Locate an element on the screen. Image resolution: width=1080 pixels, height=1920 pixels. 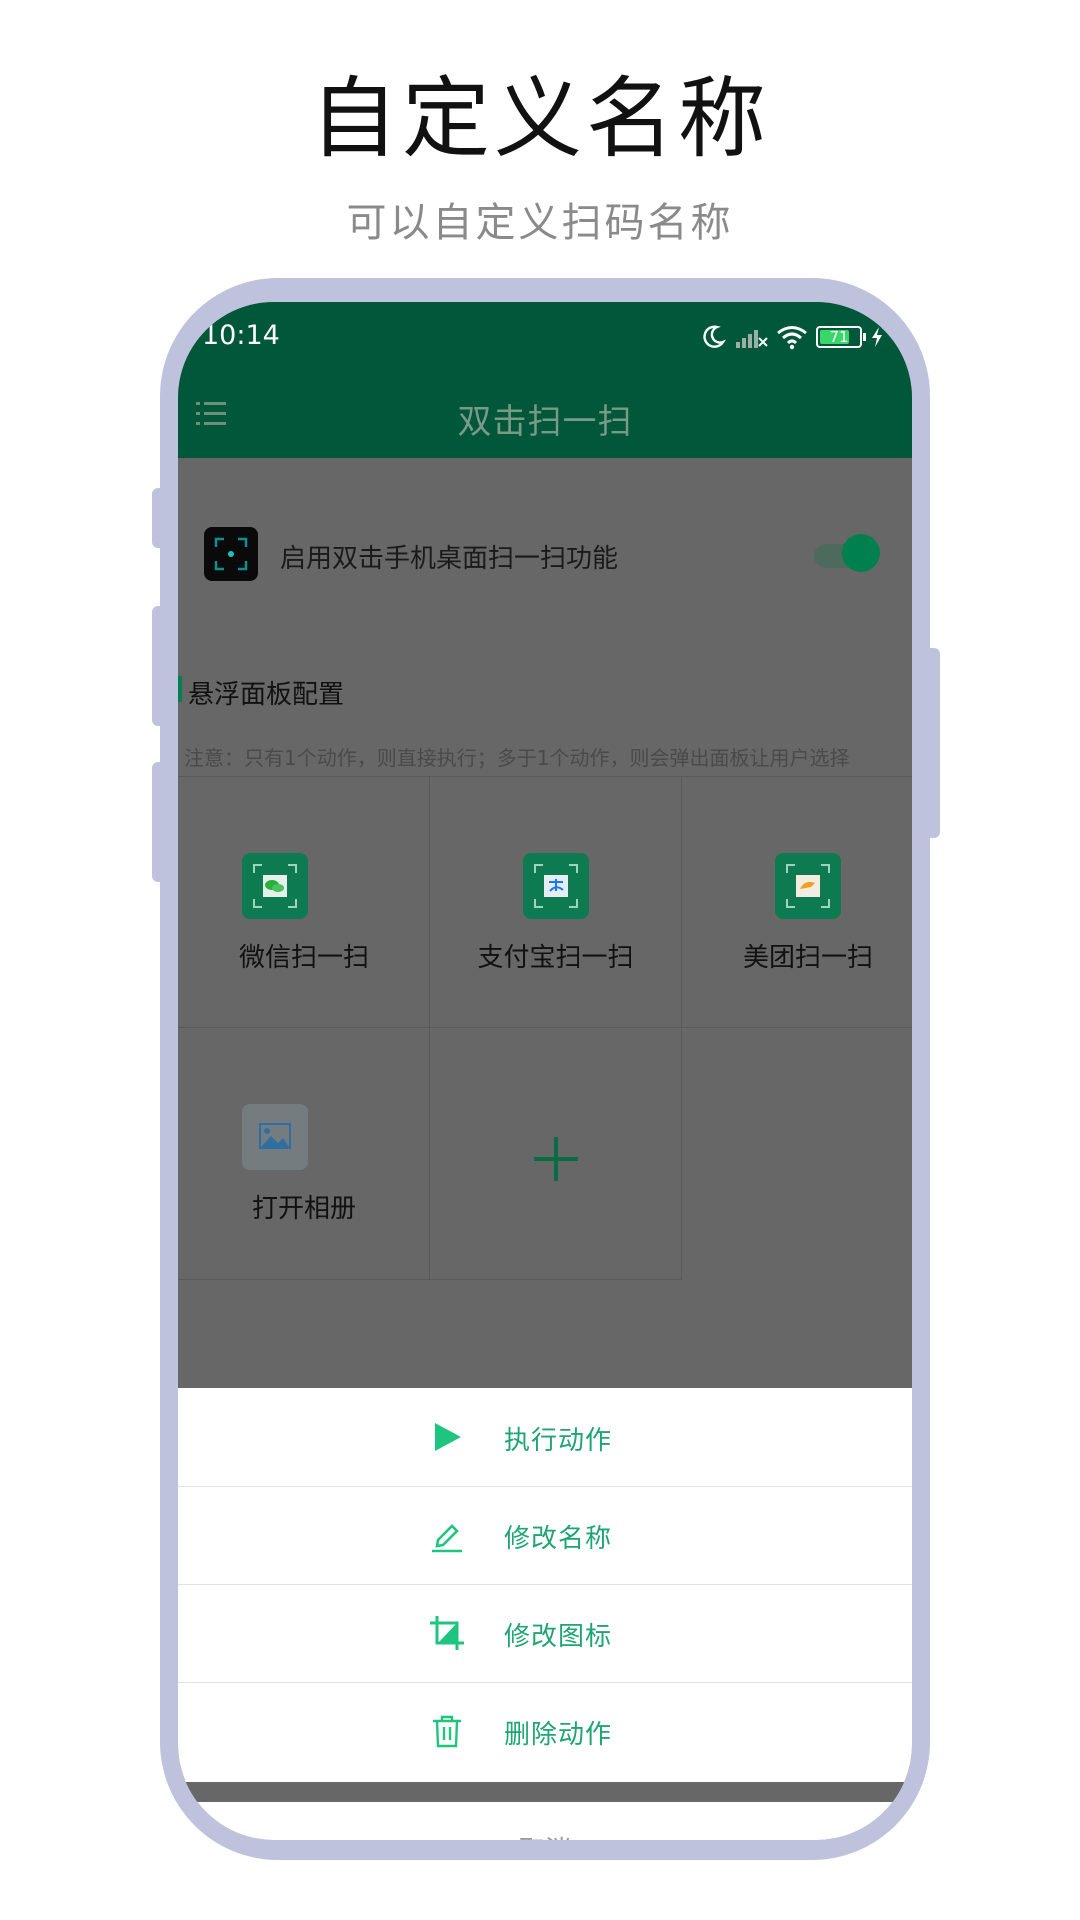
enable-row: 启用双击手机桌面扫一扫功能 is located at coordinates (545, 533).